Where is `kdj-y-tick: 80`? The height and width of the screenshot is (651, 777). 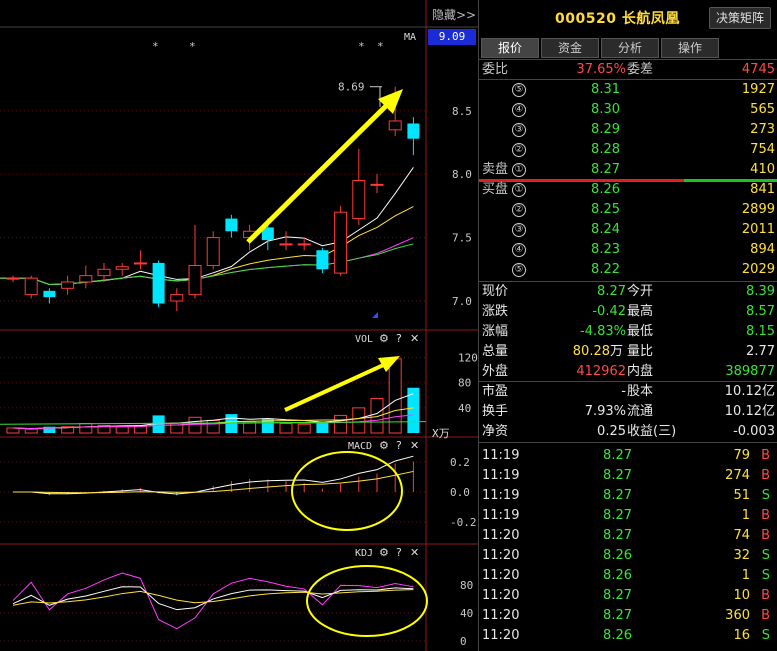 kdj-y-tick: 80 is located at coordinates (466, 585).